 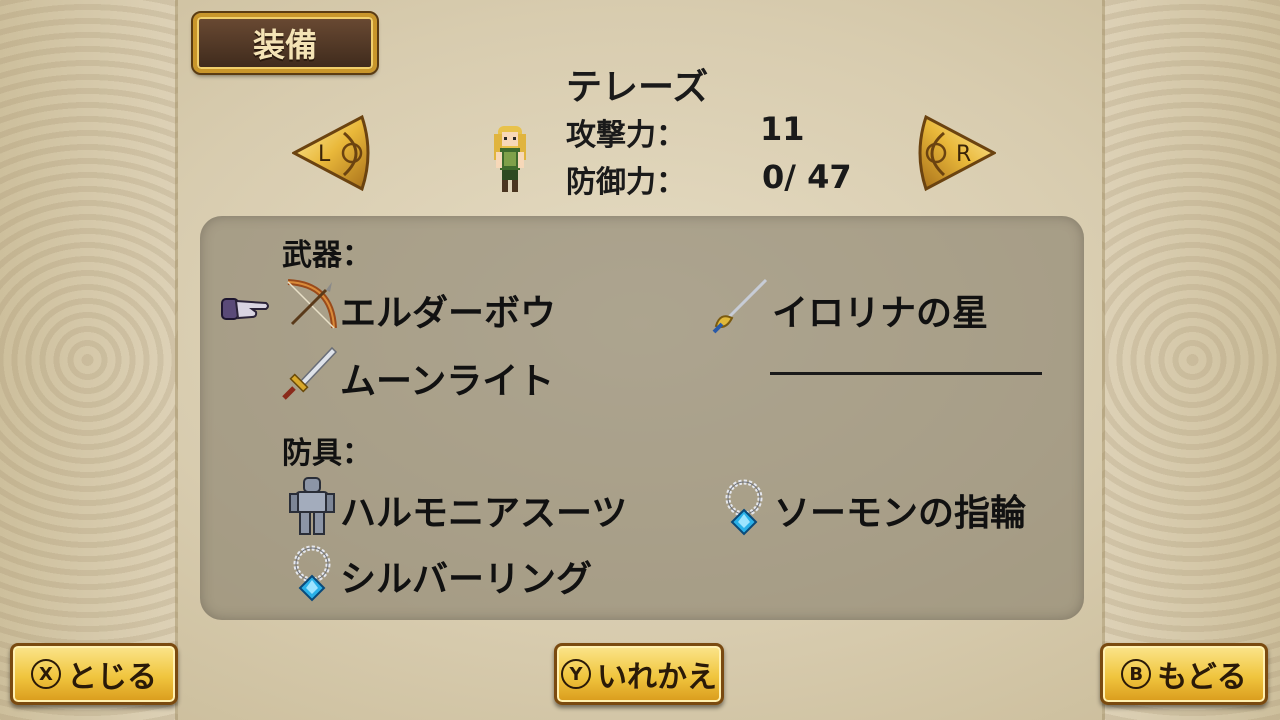 I want to click on character-sprite-icon, so click(x=510, y=159).